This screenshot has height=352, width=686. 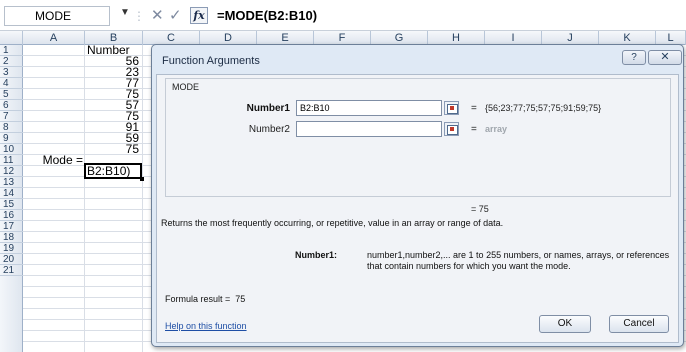 What do you see at coordinates (496, 129) in the screenshot?
I see `number2-result: array` at bounding box center [496, 129].